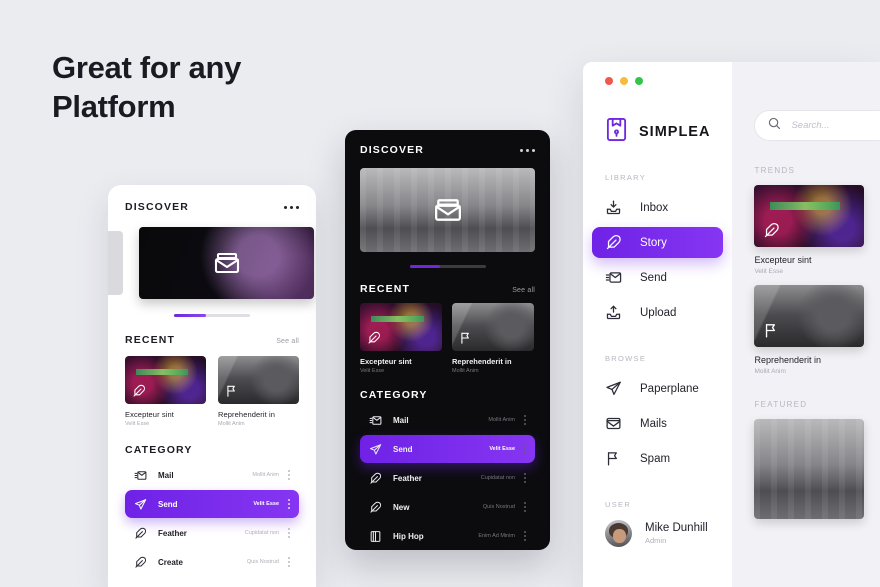  Describe the element at coordinates (658, 242) in the screenshot. I see `sidebar-item-story: Story` at that location.